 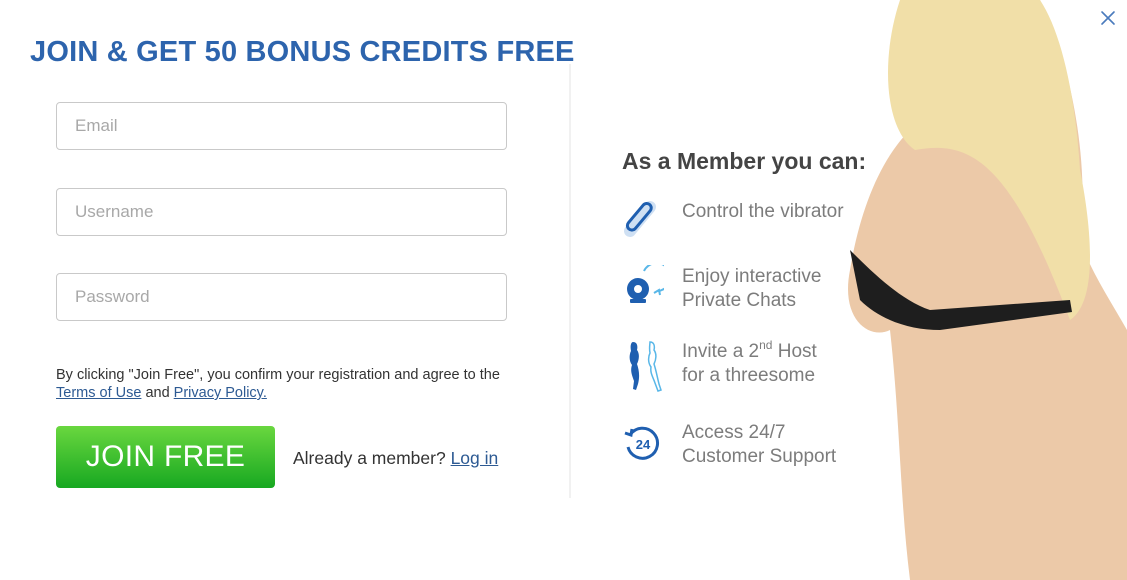 What do you see at coordinates (645, 284) in the screenshot?
I see `webcam-chat-icon` at bounding box center [645, 284].